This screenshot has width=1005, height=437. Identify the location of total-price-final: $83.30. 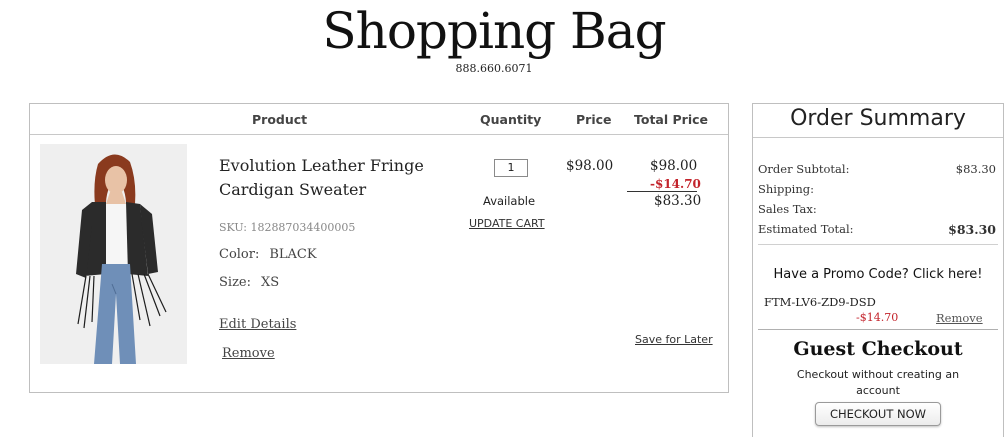
(678, 201).